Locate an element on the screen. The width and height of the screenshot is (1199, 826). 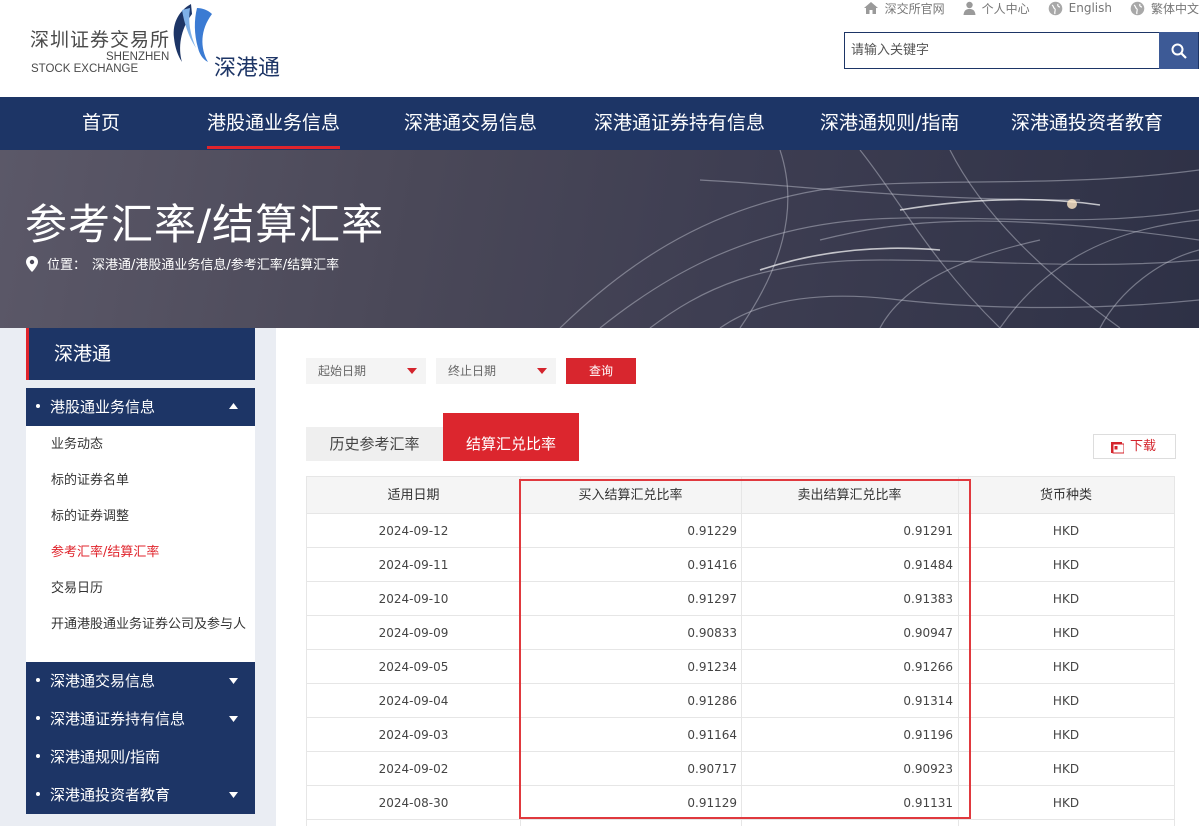
end-date-select: 终止日期 is located at coordinates (496, 371).